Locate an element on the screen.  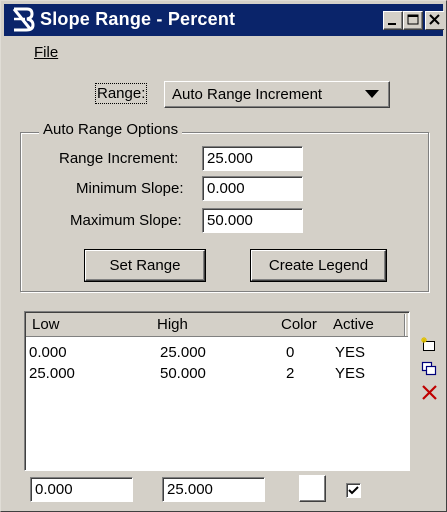
copy-row-icon is located at coordinates (429, 369).